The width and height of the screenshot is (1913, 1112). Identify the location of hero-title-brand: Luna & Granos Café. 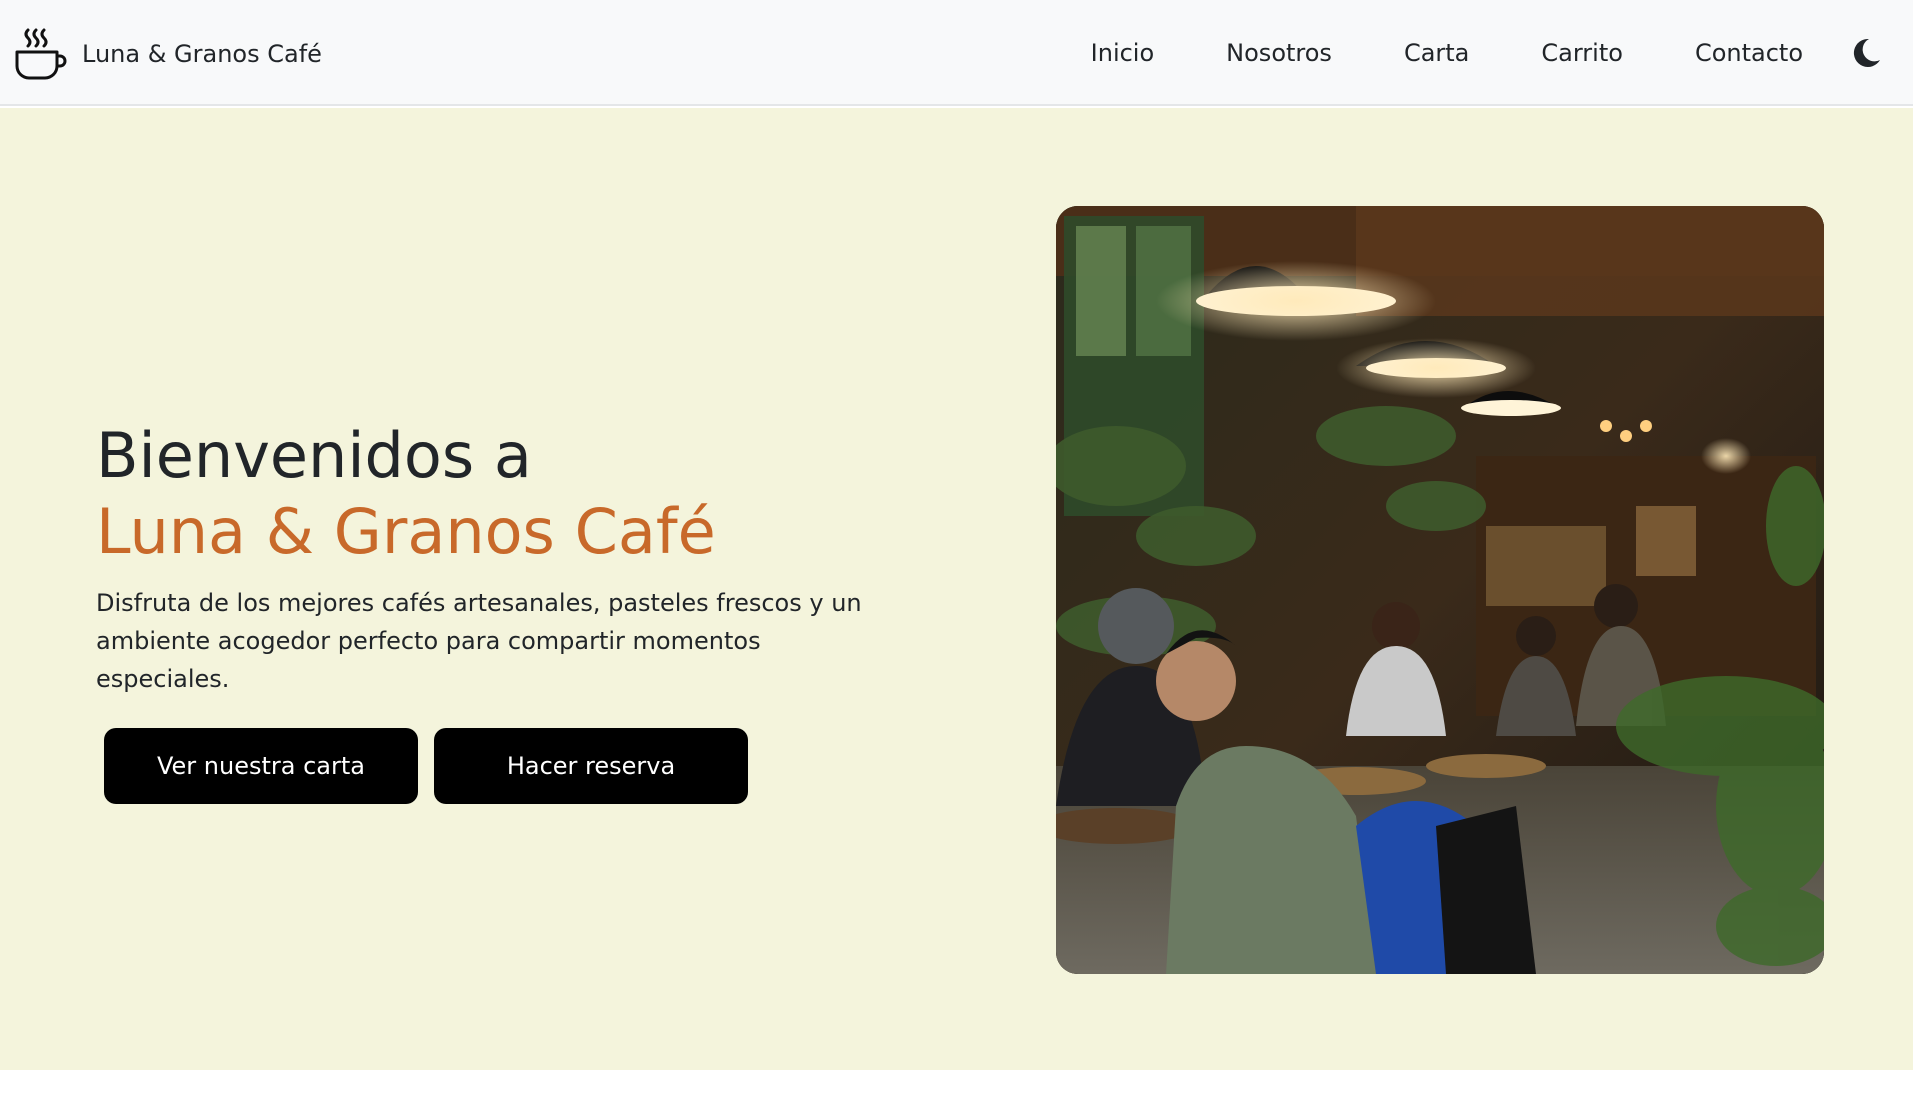
(406, 531).